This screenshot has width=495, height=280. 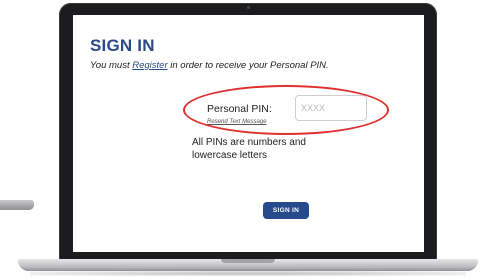 I want to click on instruction-text-after: in order to receive your Personal PIN., so click(x=248, y=65).